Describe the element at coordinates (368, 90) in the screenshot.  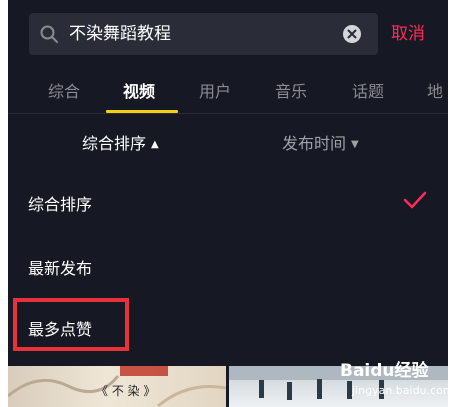
I see `tab-topics: 话题` at that location.